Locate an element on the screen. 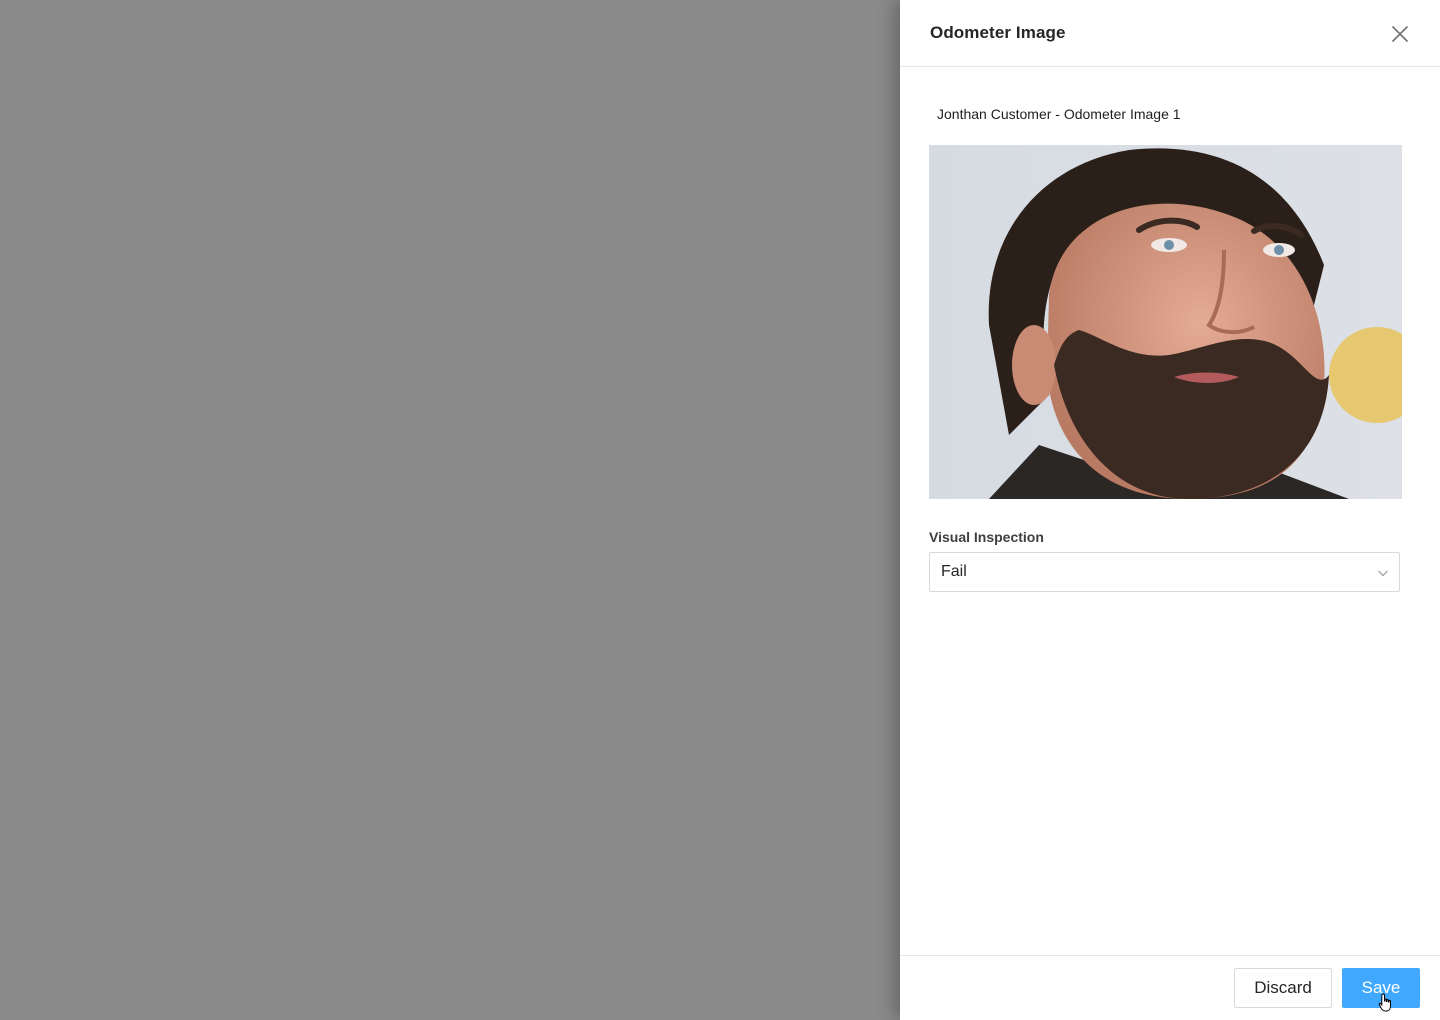  discard-button: Discard is located at coordinates (1283, 988).